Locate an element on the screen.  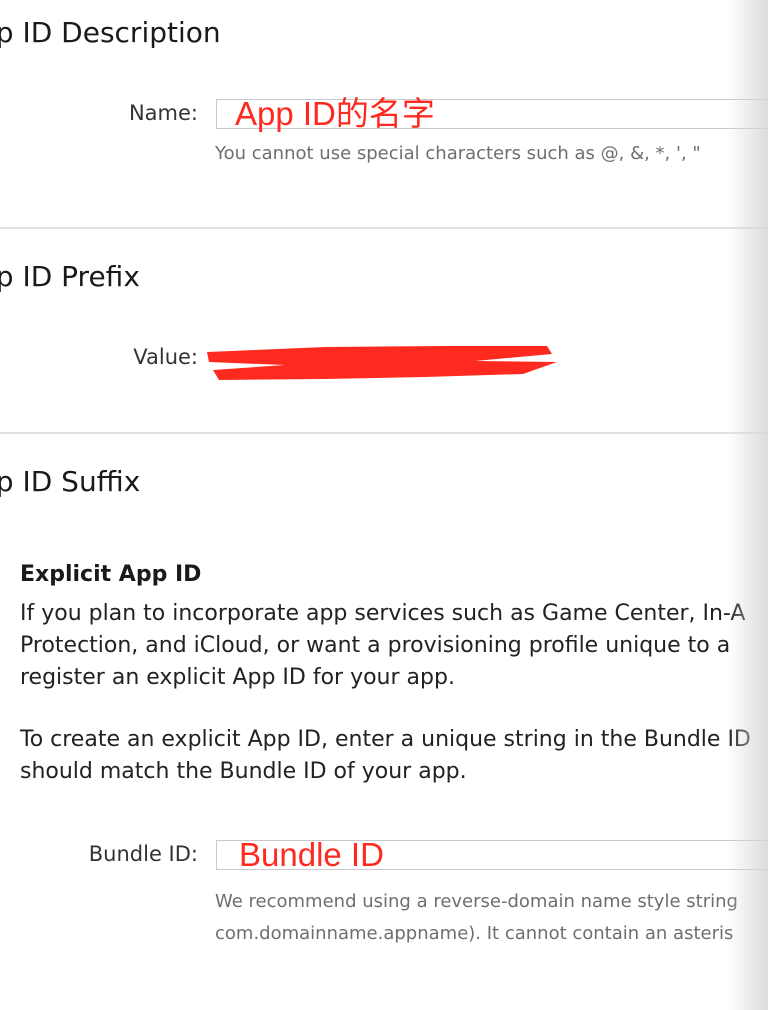
prefix-section-heading: pp ID Prefix is located at coordinates (70, 276).